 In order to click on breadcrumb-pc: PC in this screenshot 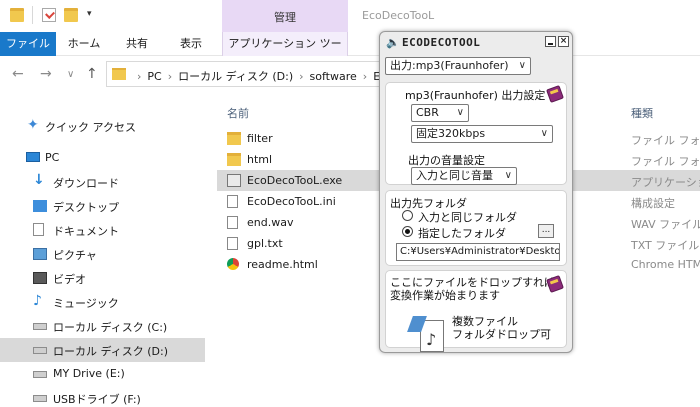, I will do `click(154, 76)`.